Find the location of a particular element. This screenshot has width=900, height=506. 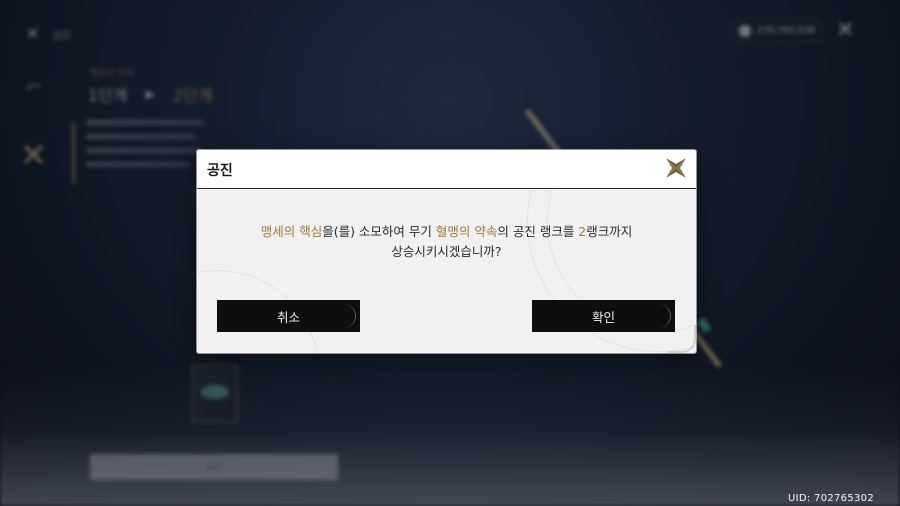

uid-label: UID: 702765302 is located at coordinates (831, 498).